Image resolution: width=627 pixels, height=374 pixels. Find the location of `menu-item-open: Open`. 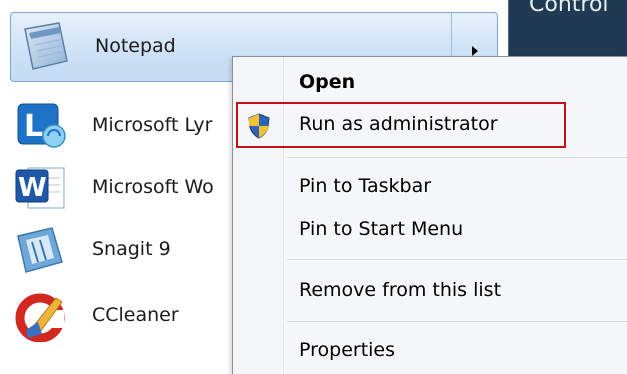

menu-item-open: Open is located at coordinates (430, 83).